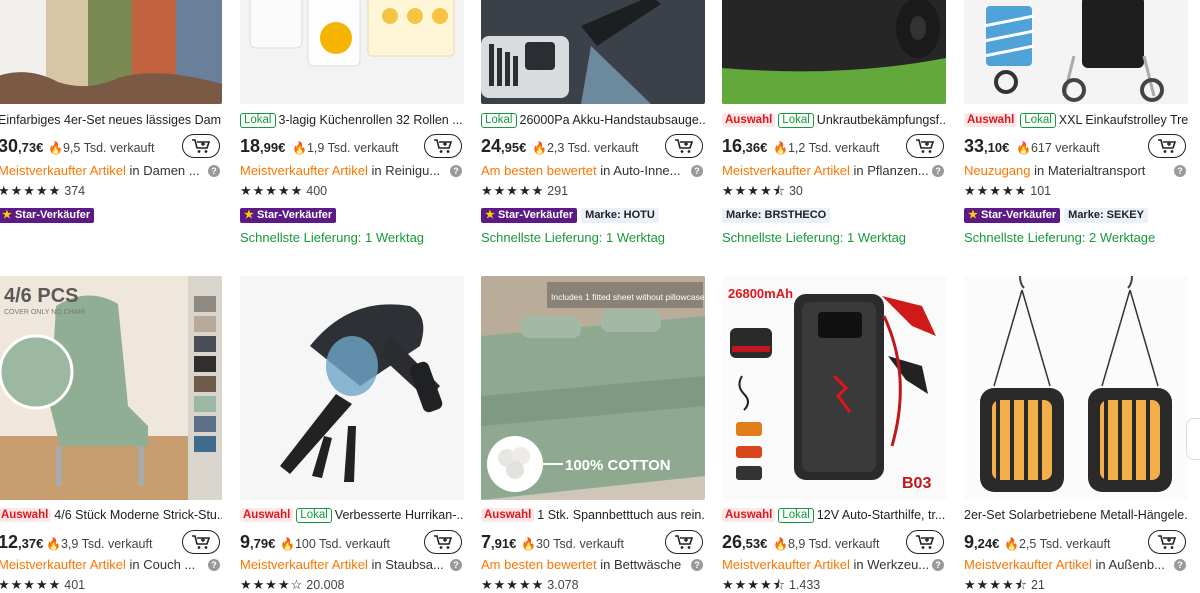  I want to click on price-row: 26,53€ 🔥8,9 Tsd. verkauft, so click(834, 544).